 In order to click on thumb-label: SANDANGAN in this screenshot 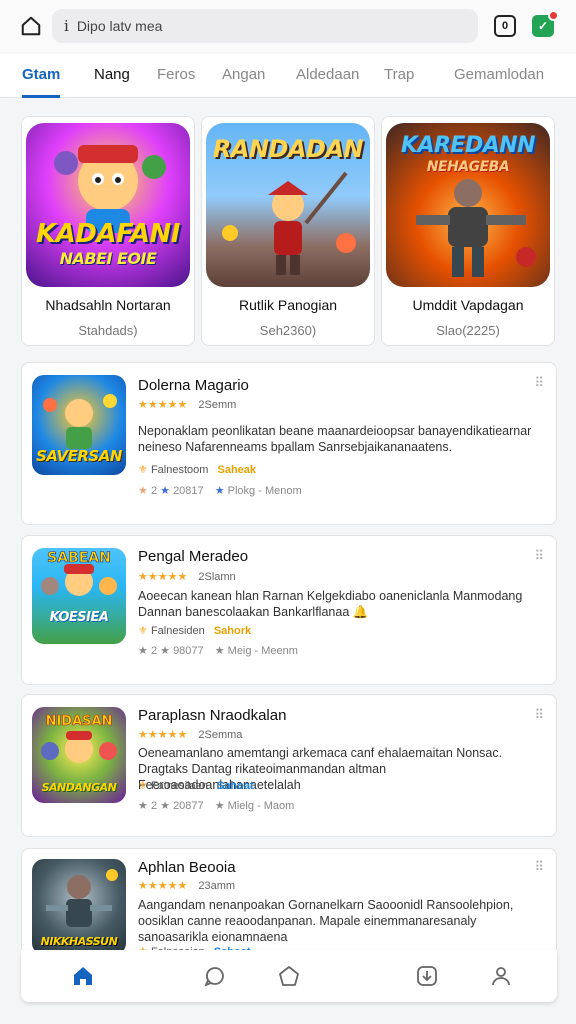, I will do `click(79, 787)`.